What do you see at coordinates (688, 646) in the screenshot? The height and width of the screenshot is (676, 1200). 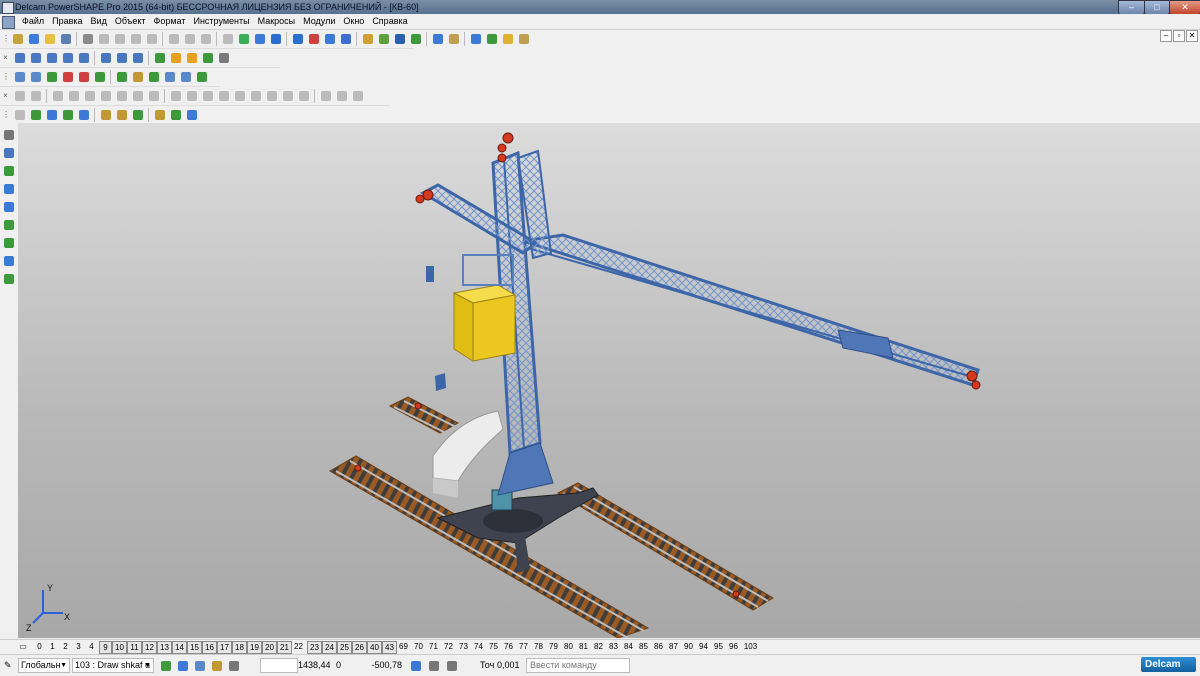 I see `level-button: 90` at bounding box center [688, 646].